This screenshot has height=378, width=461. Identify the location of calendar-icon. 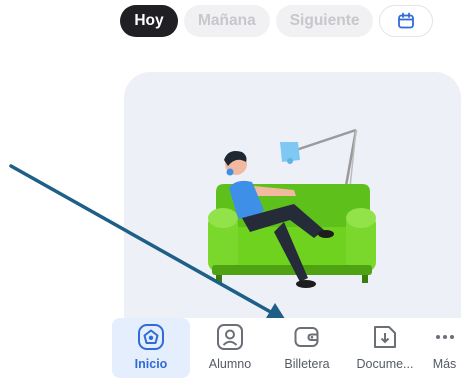
(406, 20).